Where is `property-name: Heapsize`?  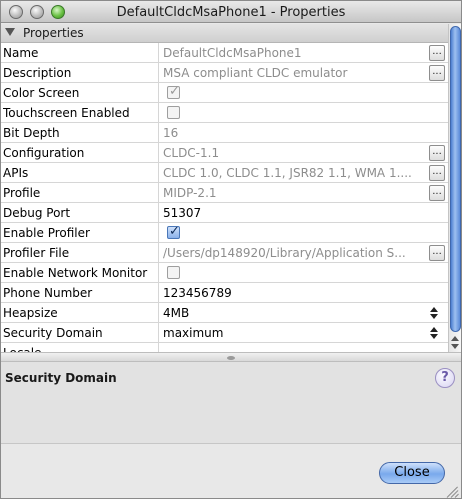
property-name: Heapsize is located at coordinates (30, 313).